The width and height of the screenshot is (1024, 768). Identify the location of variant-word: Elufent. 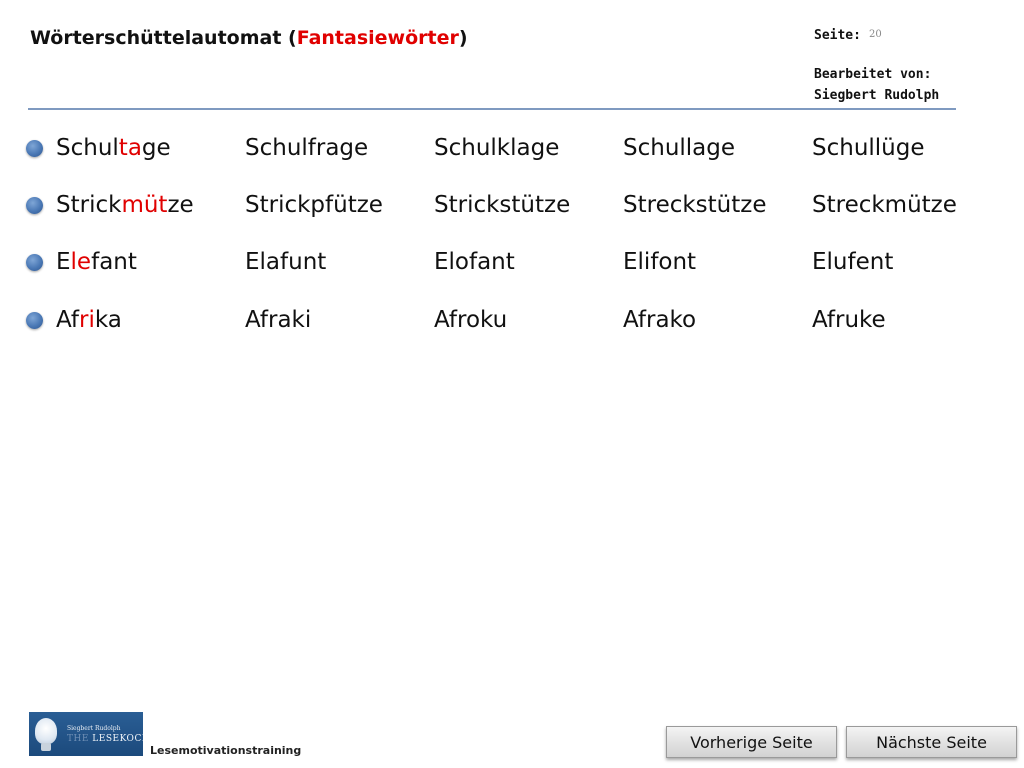
(853, 262).